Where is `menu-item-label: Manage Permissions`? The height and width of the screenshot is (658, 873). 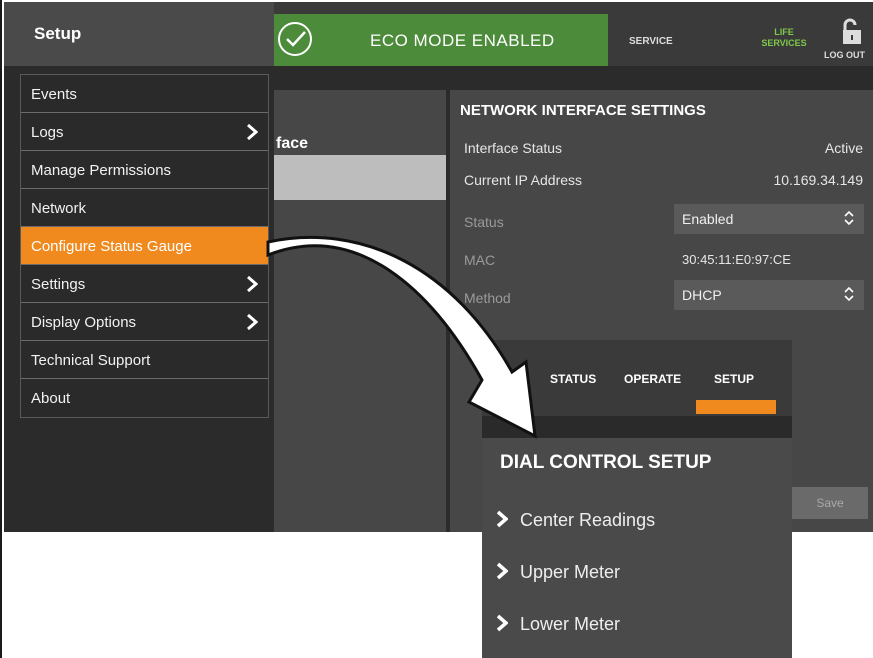 menu-item-label: Manage Permissions is located at coordinates (101, 170).